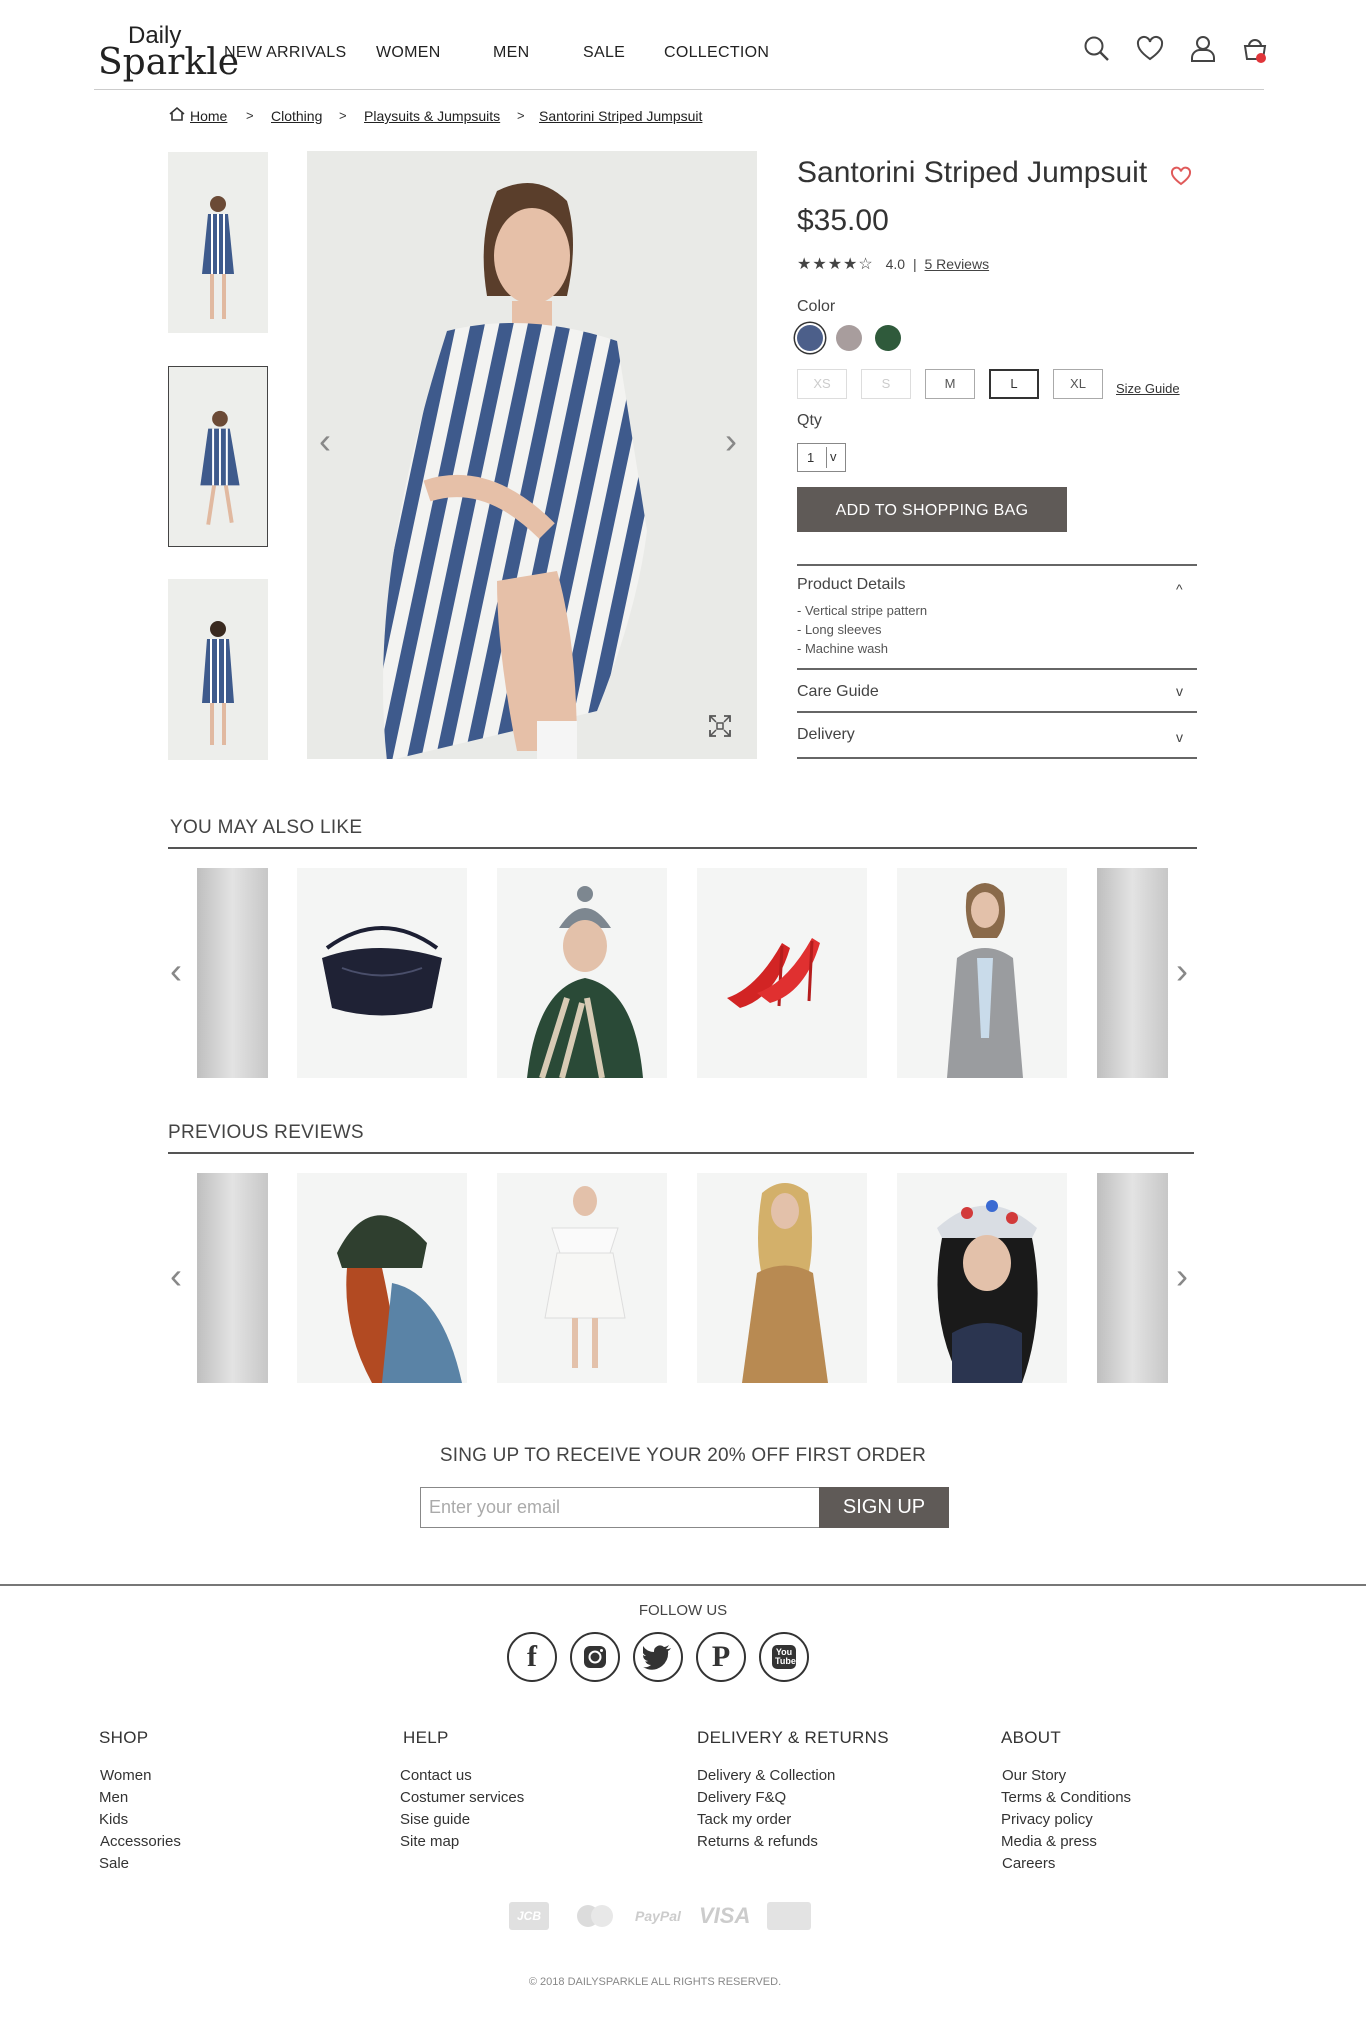  I want to click on product-main-image: ‹ ›, so click(532, 455).